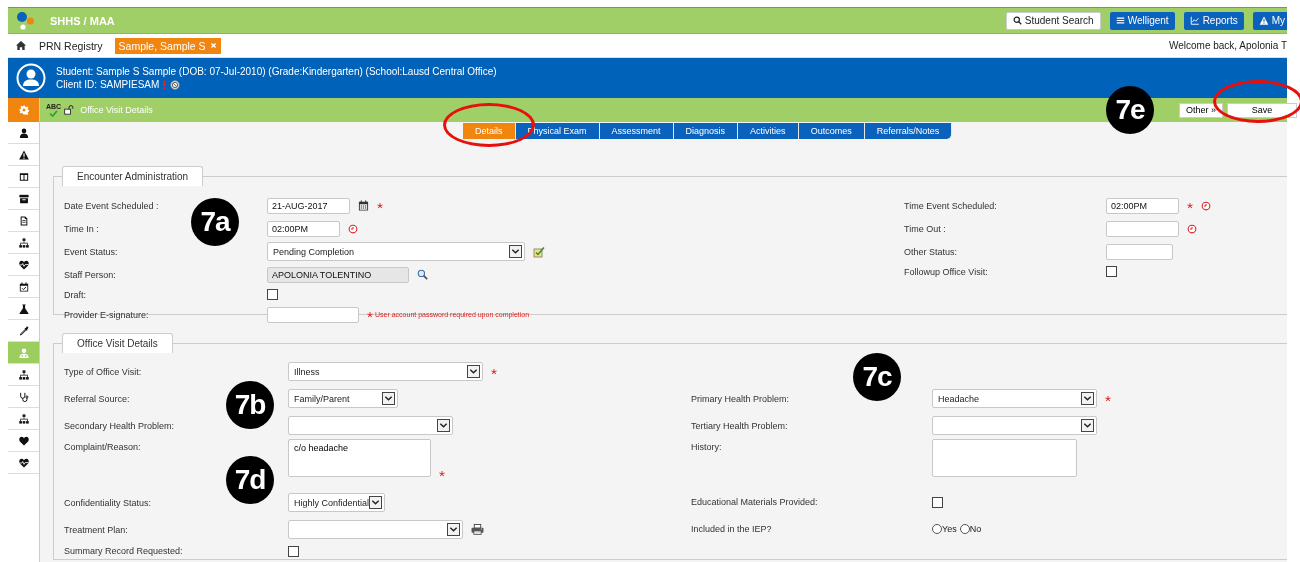  What do you see at coordinates (23, 176) in the screenshot?
I see `columns-icon` at bounding box center [23, 176].